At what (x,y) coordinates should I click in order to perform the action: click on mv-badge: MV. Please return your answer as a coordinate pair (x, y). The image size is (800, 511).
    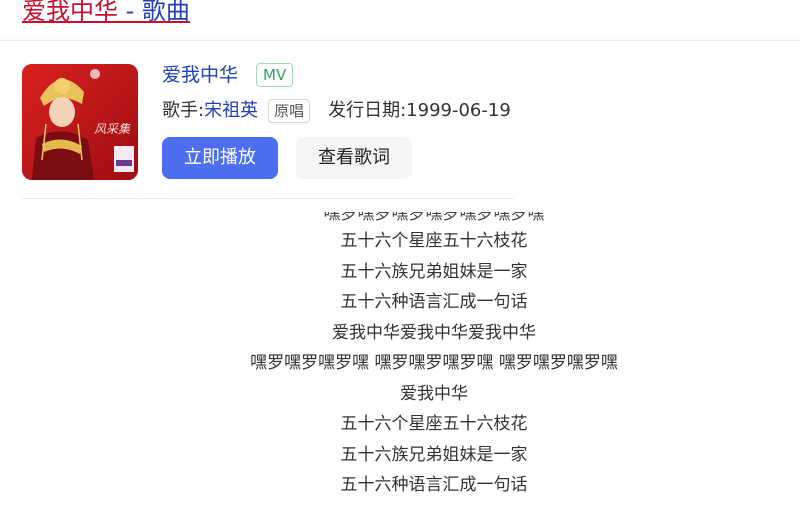
    Looking at the image, I should click on (275, 75).